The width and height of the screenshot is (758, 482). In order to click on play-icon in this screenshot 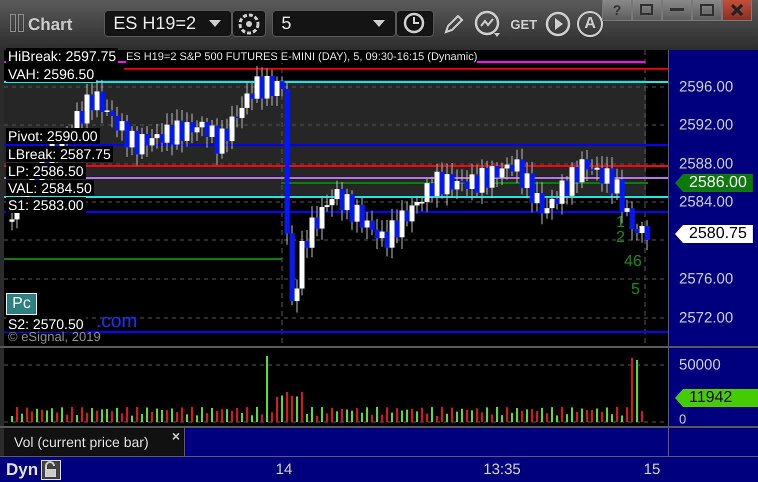, I will do `click(558, 24)`.